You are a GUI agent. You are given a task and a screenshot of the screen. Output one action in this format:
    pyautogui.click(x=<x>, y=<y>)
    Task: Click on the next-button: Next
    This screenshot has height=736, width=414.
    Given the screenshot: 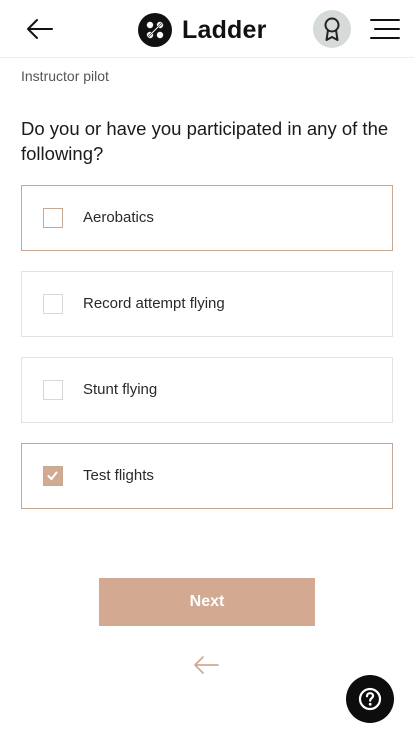 What is the action you would take?
    pyautogui.click(x=207, y=602)
    